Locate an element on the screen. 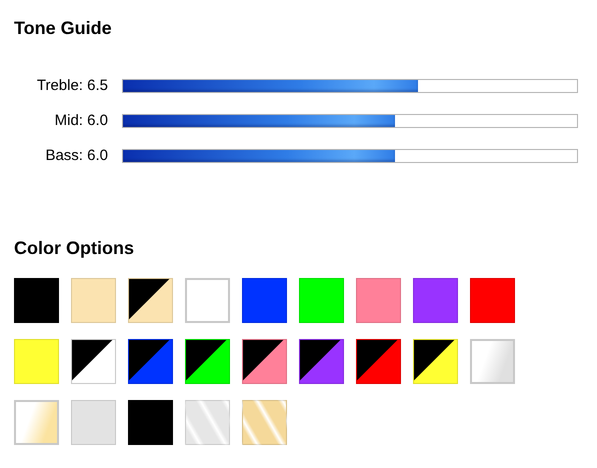 The image size is (597, 468). section-title: Color Options is located at coordinates (74, 248).